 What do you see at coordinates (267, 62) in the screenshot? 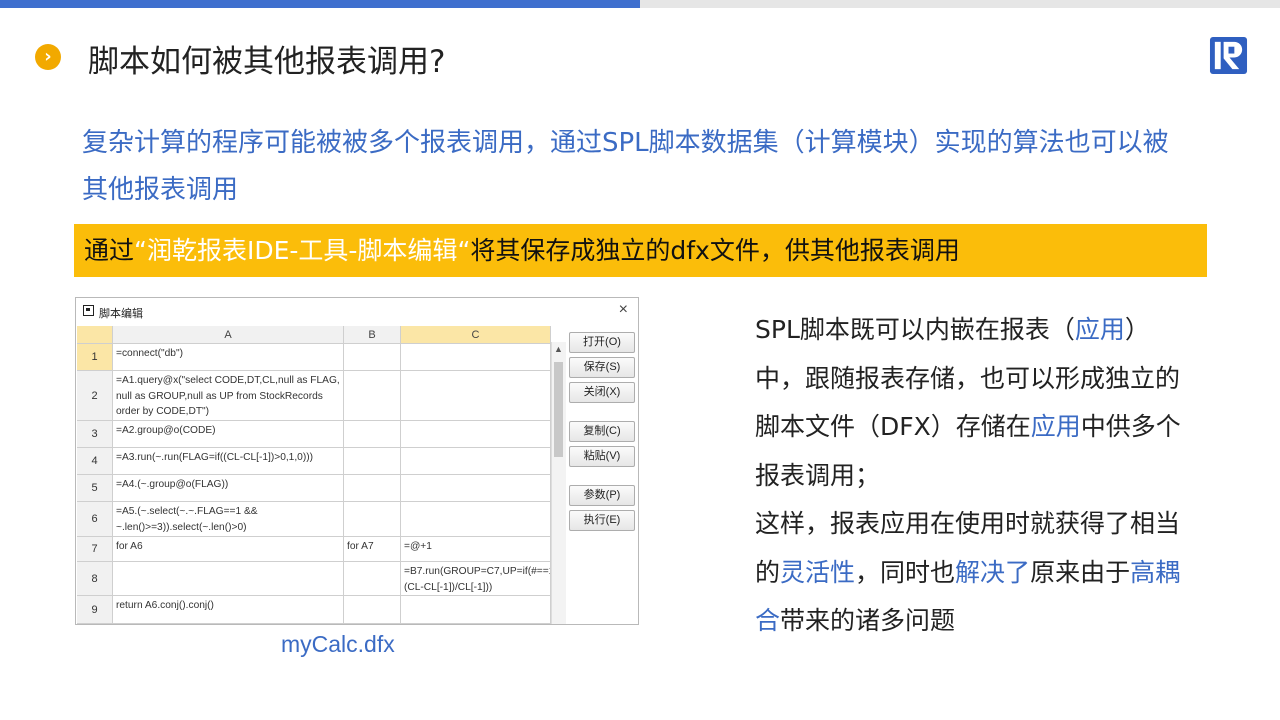
I see `slide-title: 脚本如何被其他报表调用?` at bounding box center [267, 62].